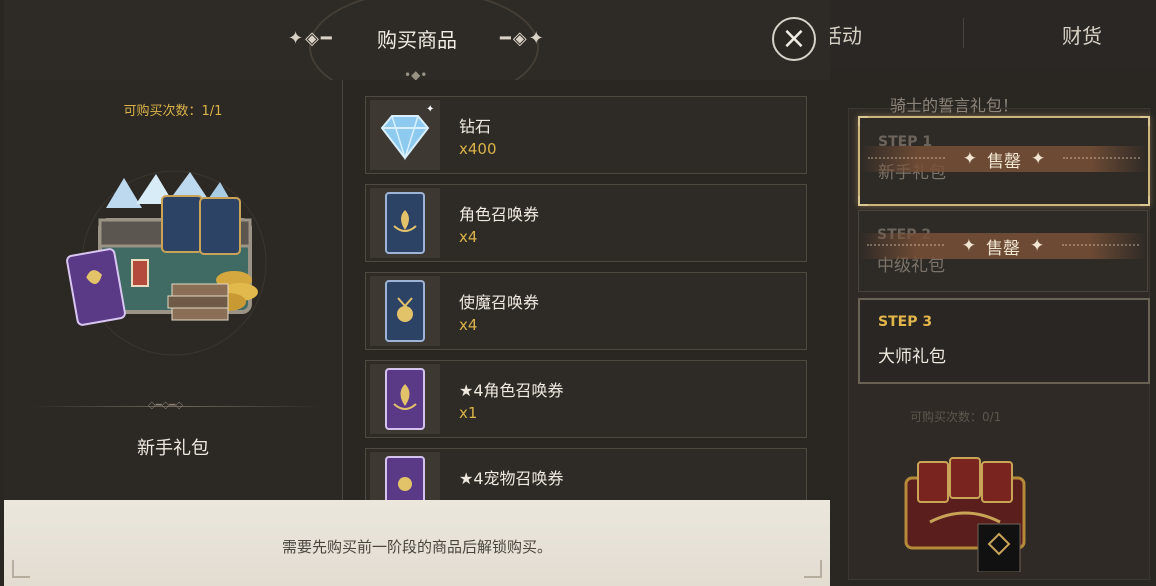  I want to click on tab-goods: 财货, so click(1082, 34).